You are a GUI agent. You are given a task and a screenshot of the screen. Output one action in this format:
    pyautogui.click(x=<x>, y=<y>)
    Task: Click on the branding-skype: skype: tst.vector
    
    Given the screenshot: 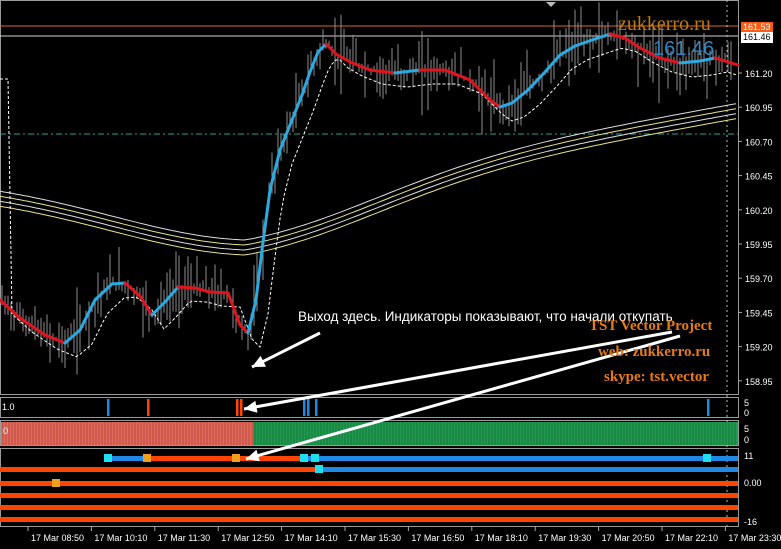 What is the action you would take?
    pyautogui.click(x=656, y=377)
    